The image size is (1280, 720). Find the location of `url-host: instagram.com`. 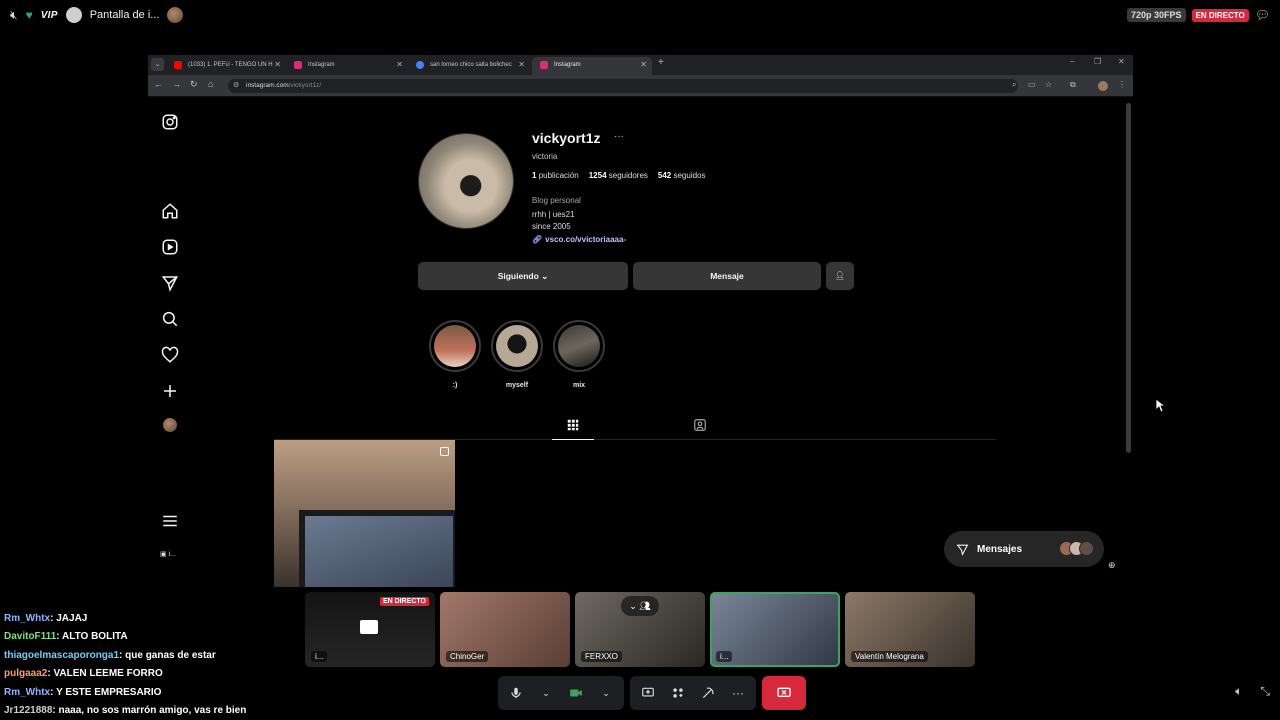

url-host: instagram.com is located at coordinates (267, 85).